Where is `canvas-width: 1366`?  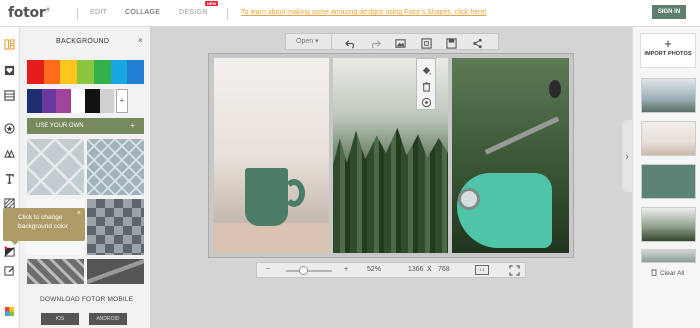 canvas-width: 1366 is located at coordinates (416, 269).